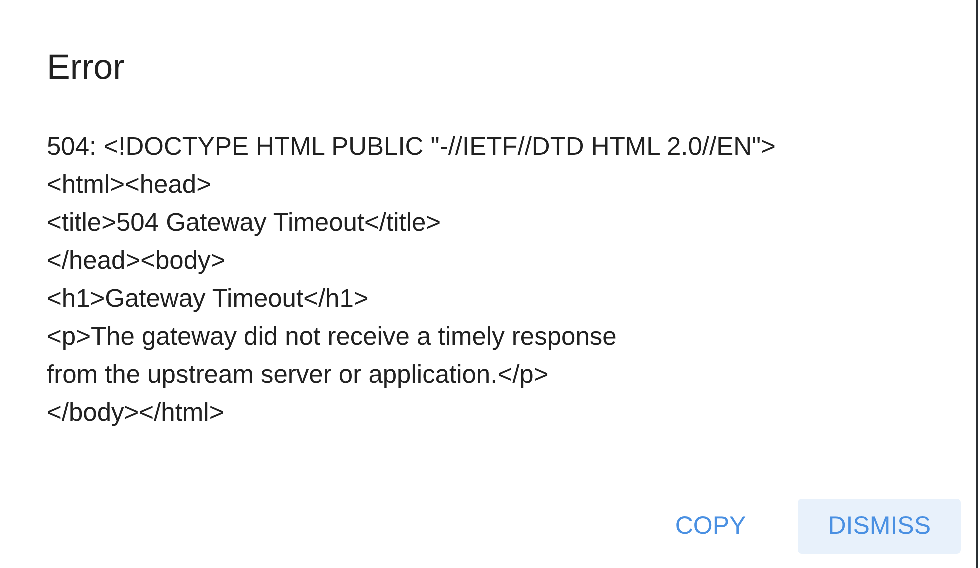  I want to click on copy-button: COPY, so click(710, 526).